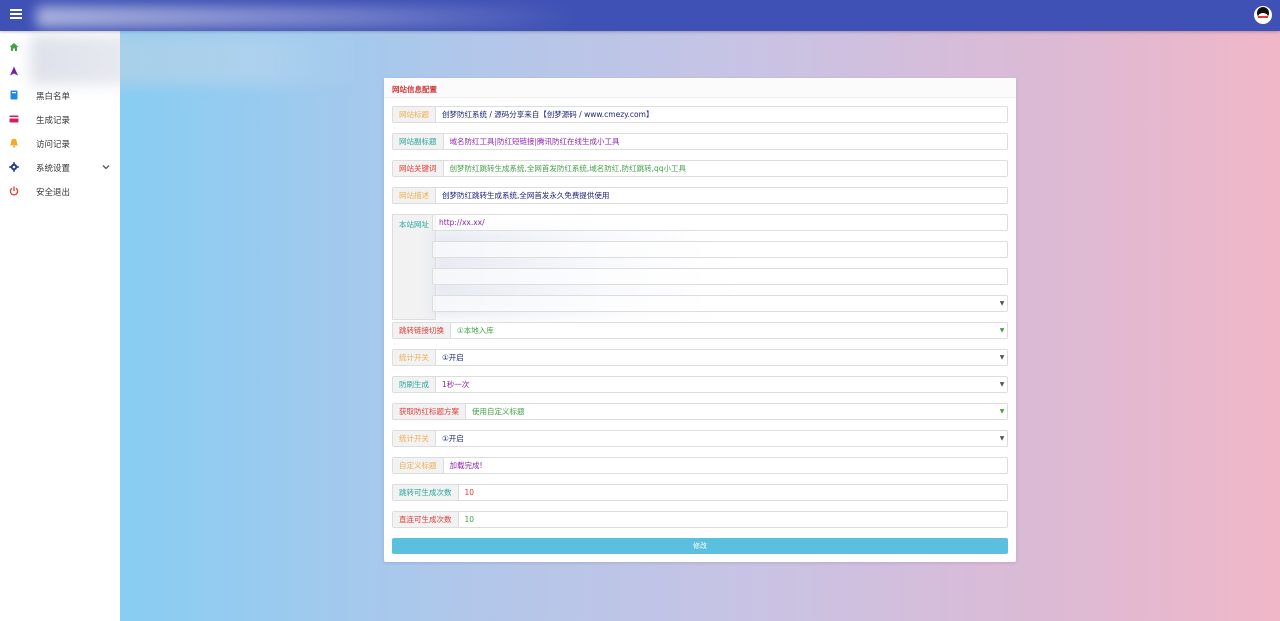 Image resolution: width=1280 pixels, height=621 pixels. I want to click on custom-title-input: 加载完成!, so click(726, 465).